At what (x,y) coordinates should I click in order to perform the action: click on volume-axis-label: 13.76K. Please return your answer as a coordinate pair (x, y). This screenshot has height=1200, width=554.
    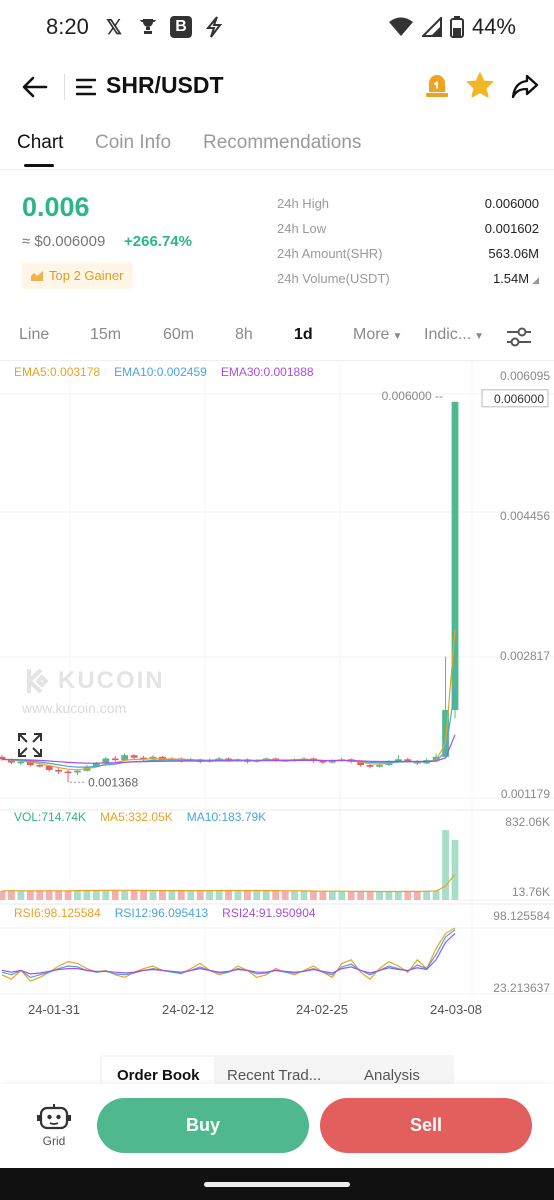
    Looking at the image, I should click on (531, 892).